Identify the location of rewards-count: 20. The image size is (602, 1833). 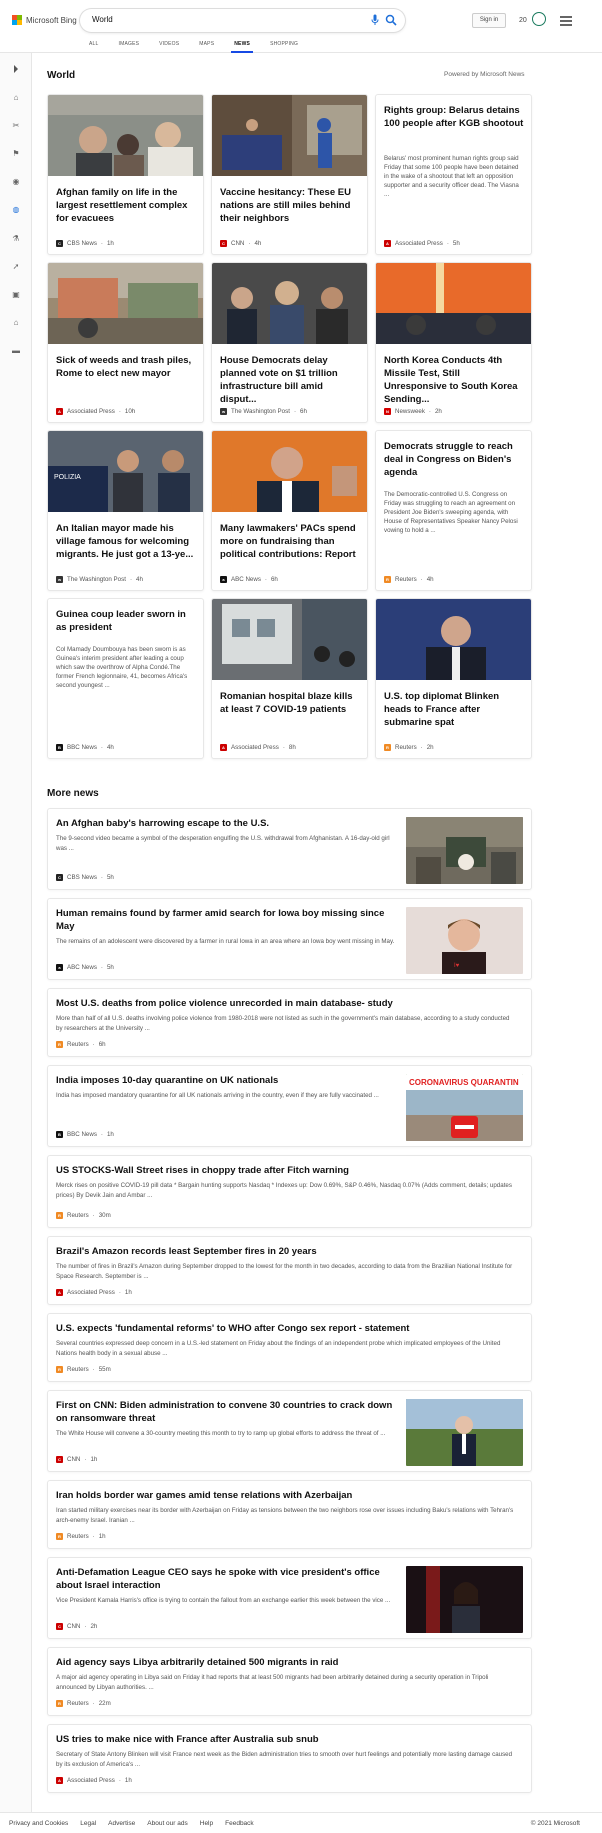
(523, 20).